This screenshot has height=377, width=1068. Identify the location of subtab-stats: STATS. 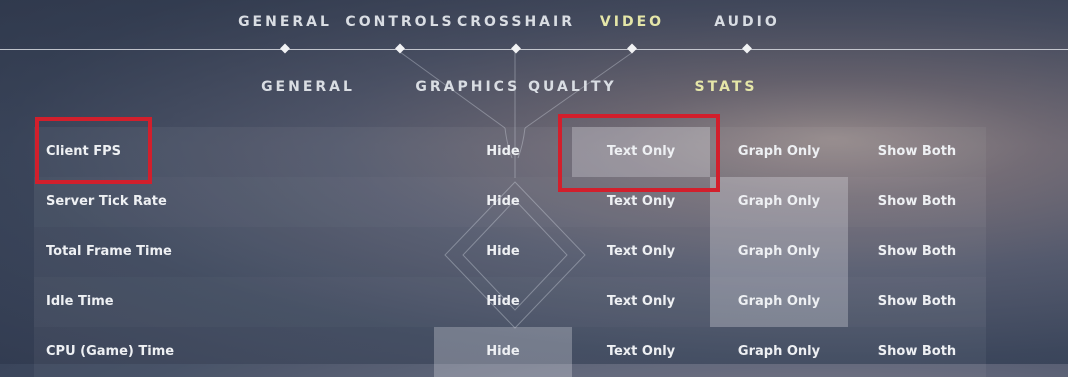
(726, 87).